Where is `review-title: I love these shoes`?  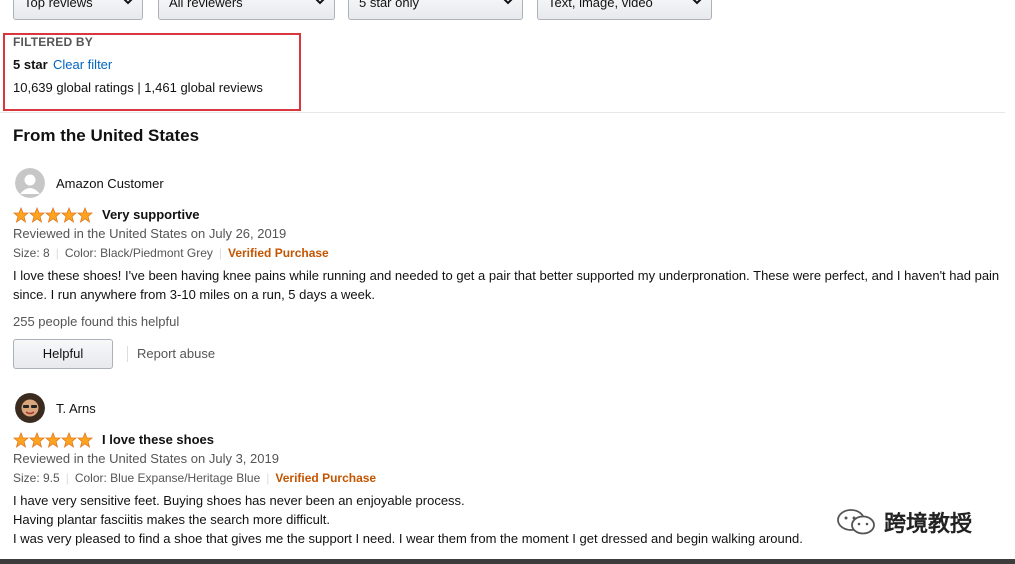
review-title: I love these shoes is located at coordinates (158, 439).